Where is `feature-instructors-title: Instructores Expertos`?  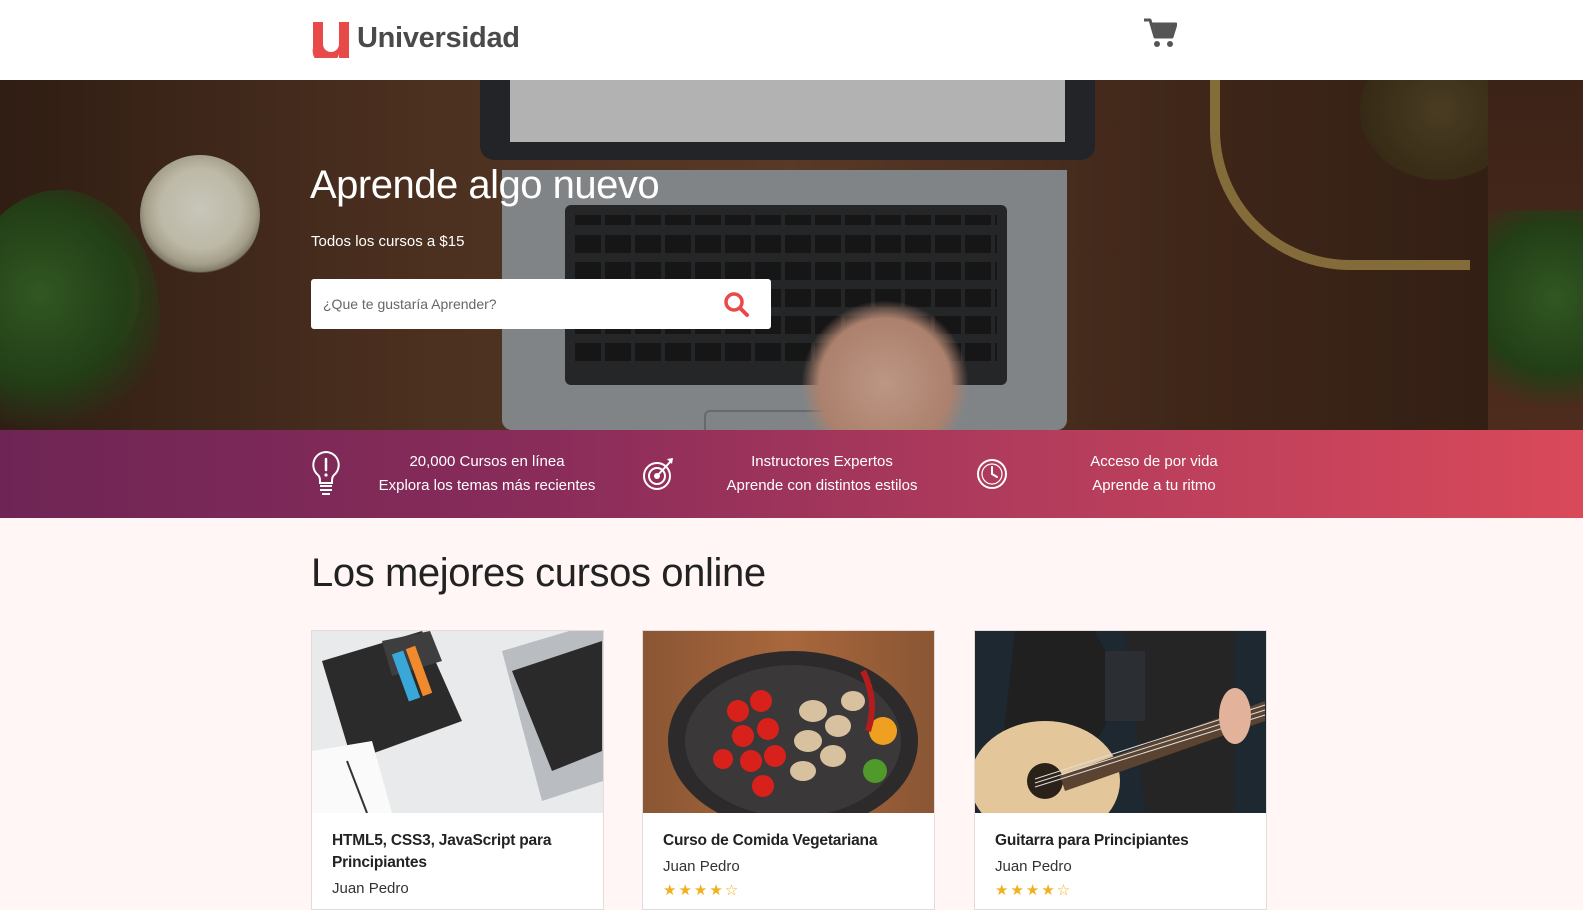 feature-instructors-title: Instructores Expertos is located at coordinates (822, 461).